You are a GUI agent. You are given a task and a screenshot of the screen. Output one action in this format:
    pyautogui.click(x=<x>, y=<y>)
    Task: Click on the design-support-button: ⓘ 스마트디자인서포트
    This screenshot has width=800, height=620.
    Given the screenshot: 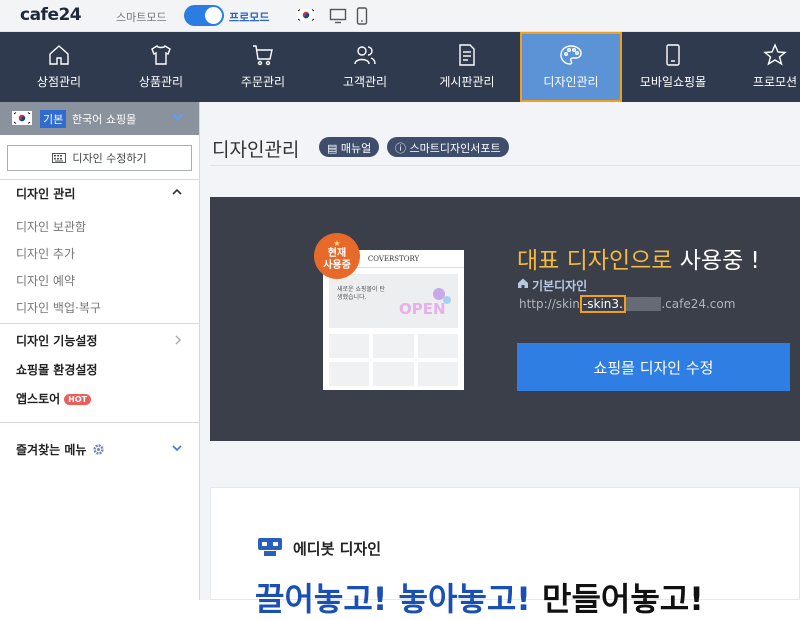 What is the action you would take?
    pyautogui.click(x=448, y=147)
    